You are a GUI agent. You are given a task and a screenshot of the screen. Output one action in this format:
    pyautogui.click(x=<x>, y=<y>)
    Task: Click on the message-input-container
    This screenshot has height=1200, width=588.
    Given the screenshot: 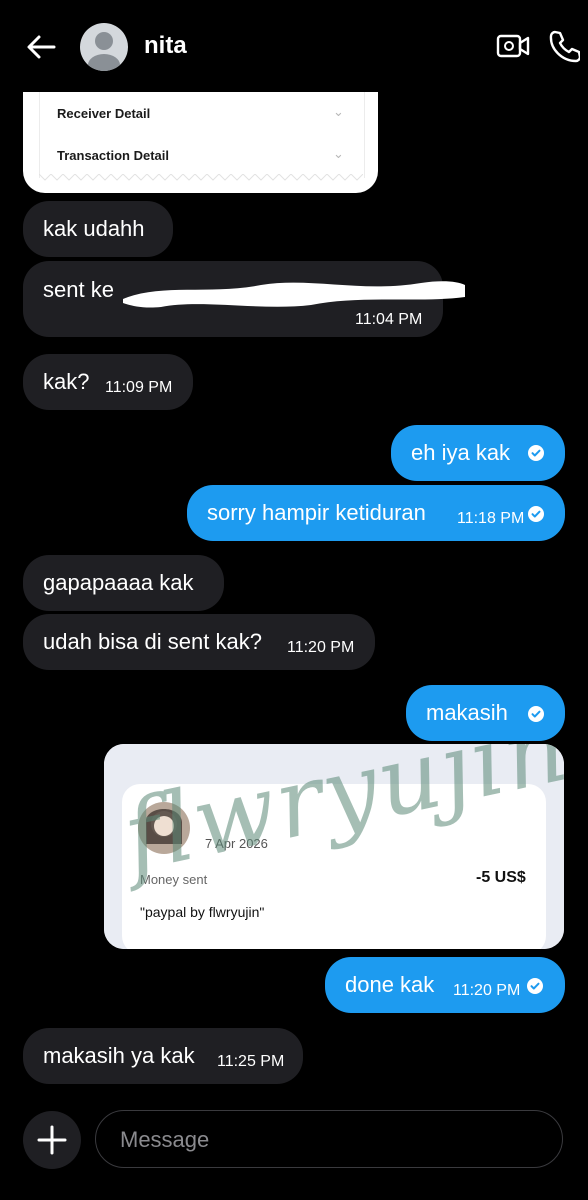 What is the action you would take?
    pyautogui.click(x=329, y=1139)
    